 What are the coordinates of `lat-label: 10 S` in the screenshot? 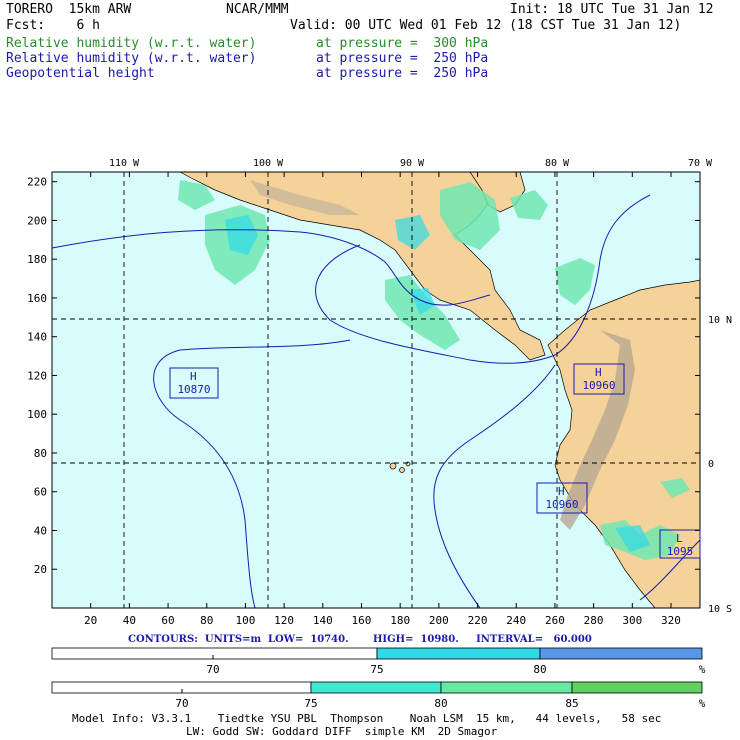 It's located at (720, 609).